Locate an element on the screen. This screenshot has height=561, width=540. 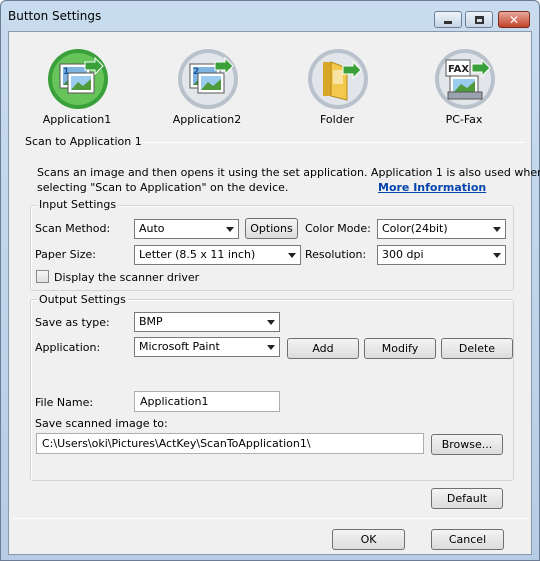
delete-button: Delete is located at coordinates (477, 348).